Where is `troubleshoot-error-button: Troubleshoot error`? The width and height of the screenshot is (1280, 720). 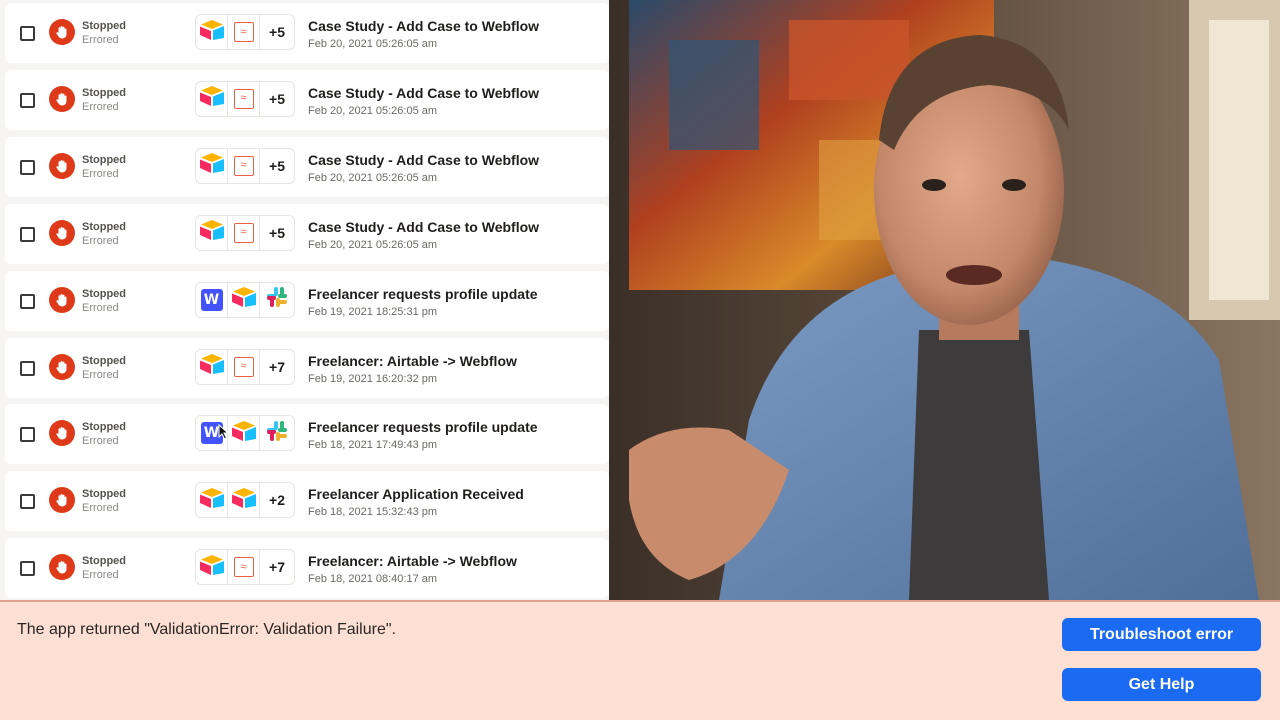 troubleshoot-error-button: Troubleshoot error is located at coordinates (1161, 634).